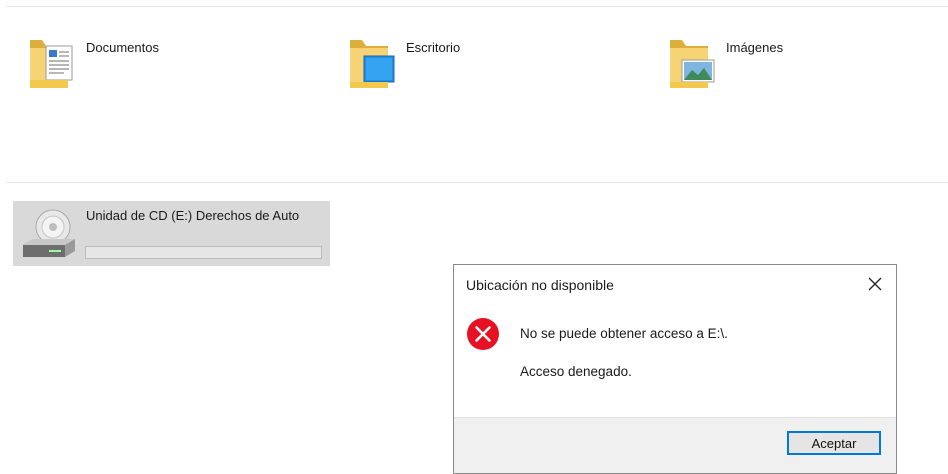  What do you see at coordinates (477, 182) in the screenshot?
I see `section-divider` at bounding box center [477, 182].